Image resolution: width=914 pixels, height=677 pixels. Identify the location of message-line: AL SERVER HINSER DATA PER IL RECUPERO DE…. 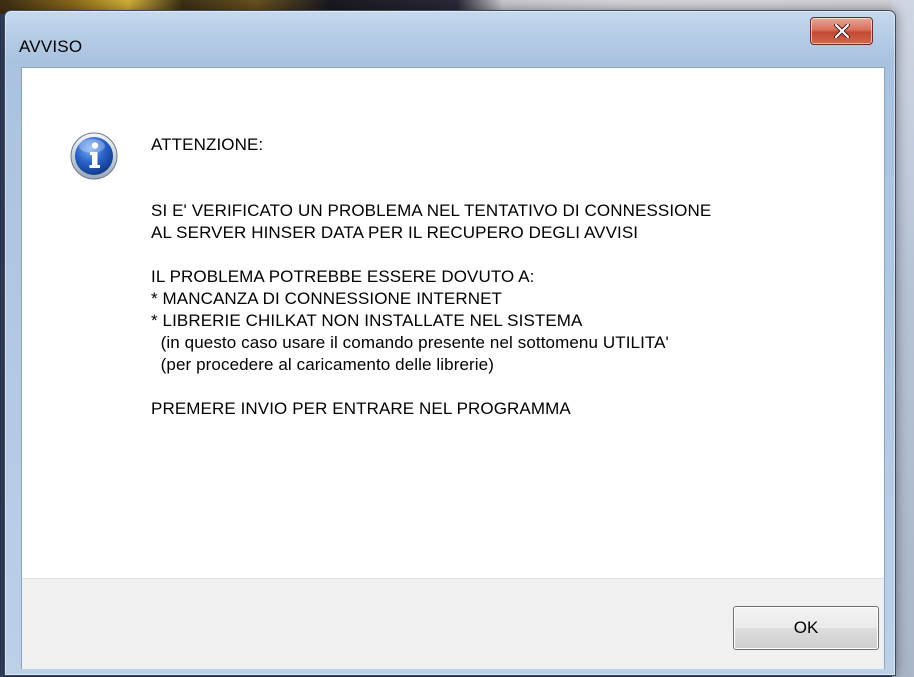
(395, 232).